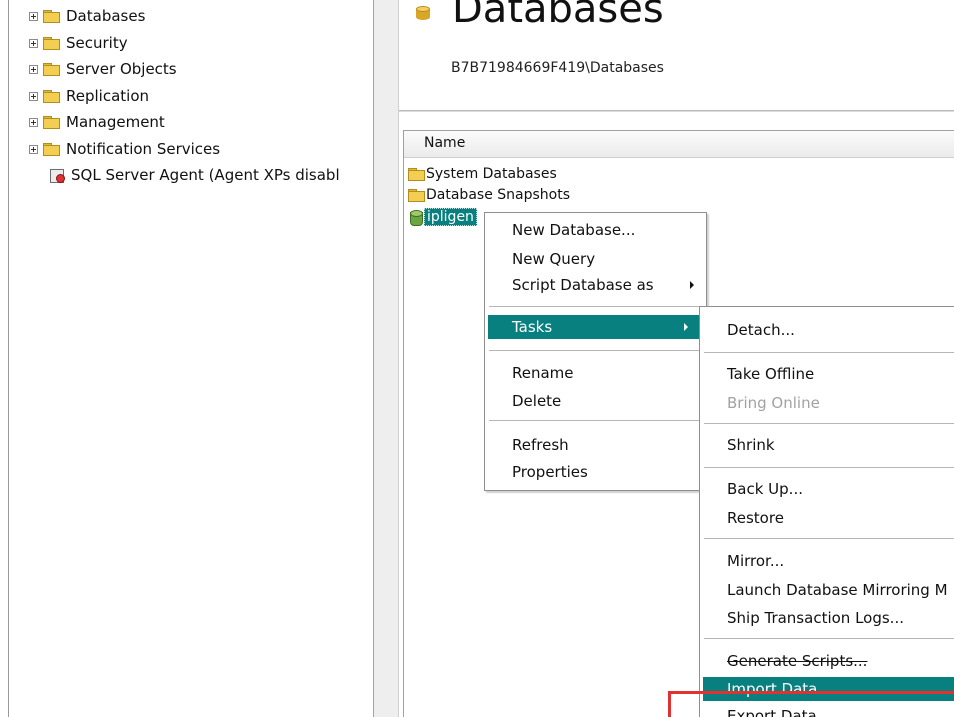 The width and height of the screenshot is (954, 717). What do you see at coordinates (557, 68) in the screenshot?
I see `breadcrumb-path: B7B71984669F419\Databases` at bounding box center [557, 68].